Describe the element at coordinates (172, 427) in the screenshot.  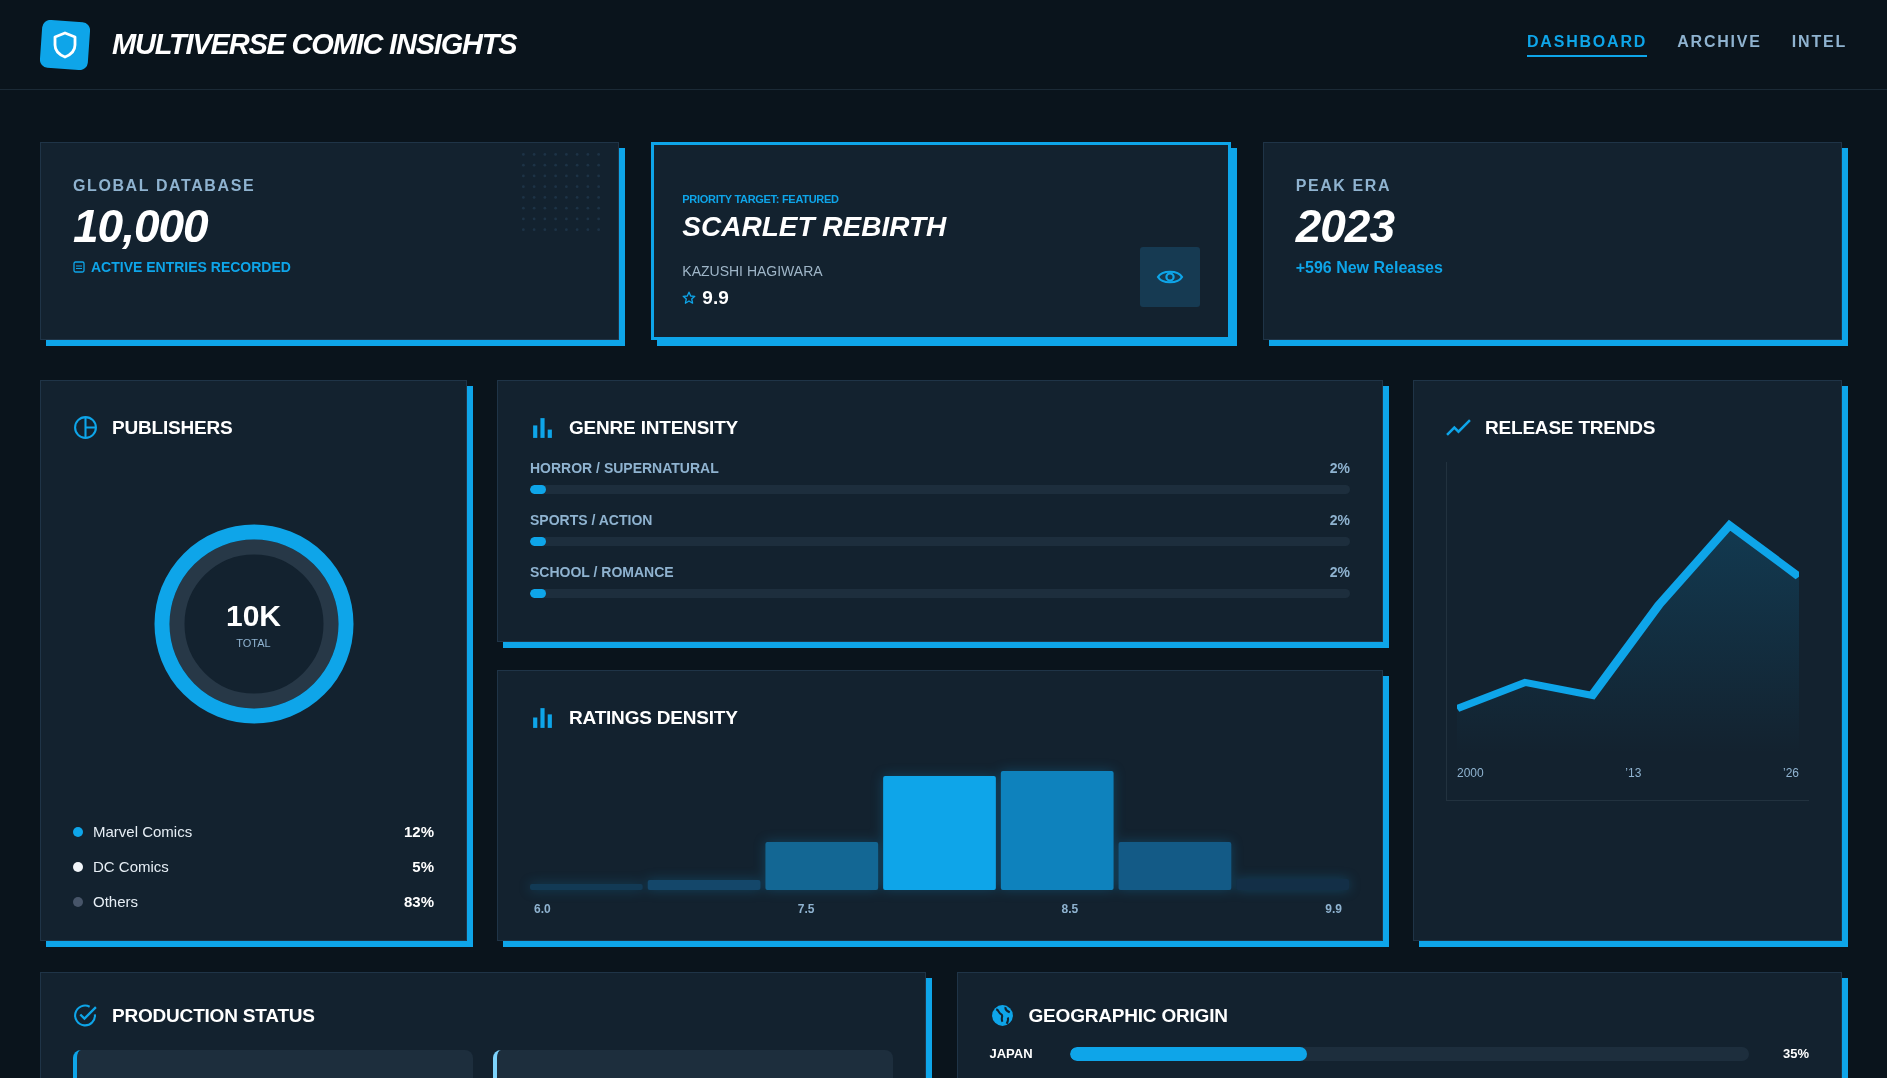
I see `card-title: PUBLISHERS` at that location.